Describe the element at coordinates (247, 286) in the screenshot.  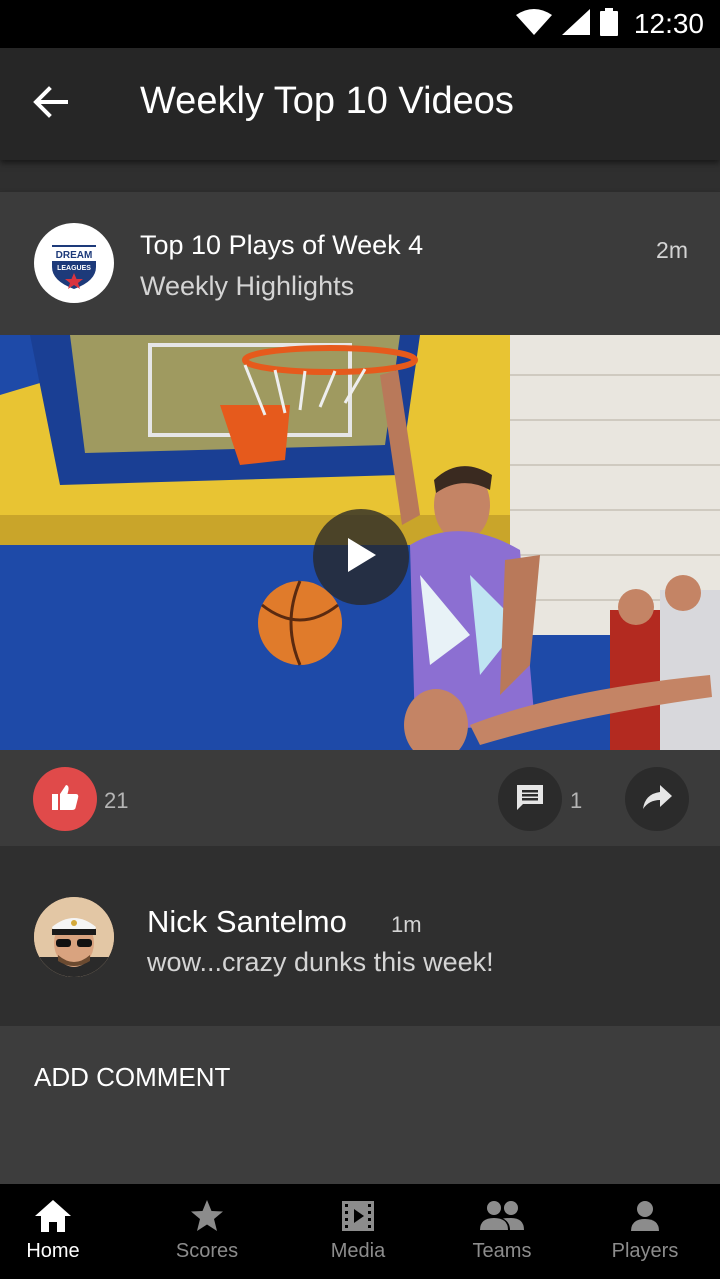
I see `post-subtitle: Weekly Highlights` at that location.